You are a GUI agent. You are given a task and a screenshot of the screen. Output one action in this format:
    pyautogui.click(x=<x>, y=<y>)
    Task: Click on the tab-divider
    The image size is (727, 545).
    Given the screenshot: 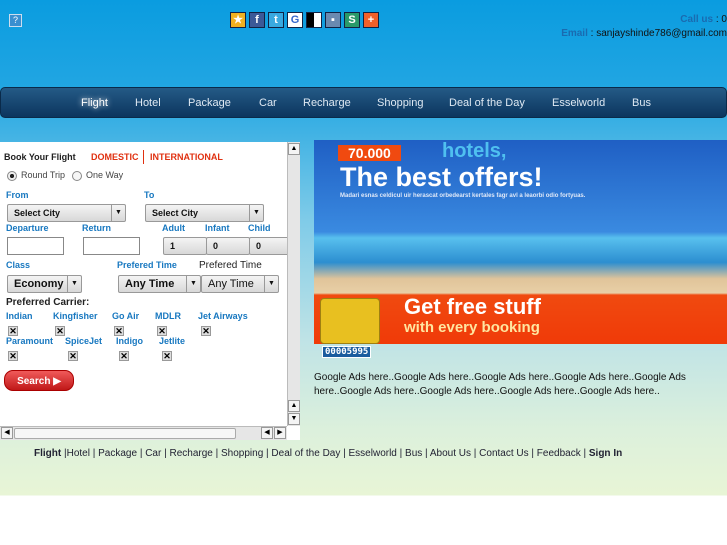 What is the action you would take?
    pyautogui.click(x=143, y=157)
    